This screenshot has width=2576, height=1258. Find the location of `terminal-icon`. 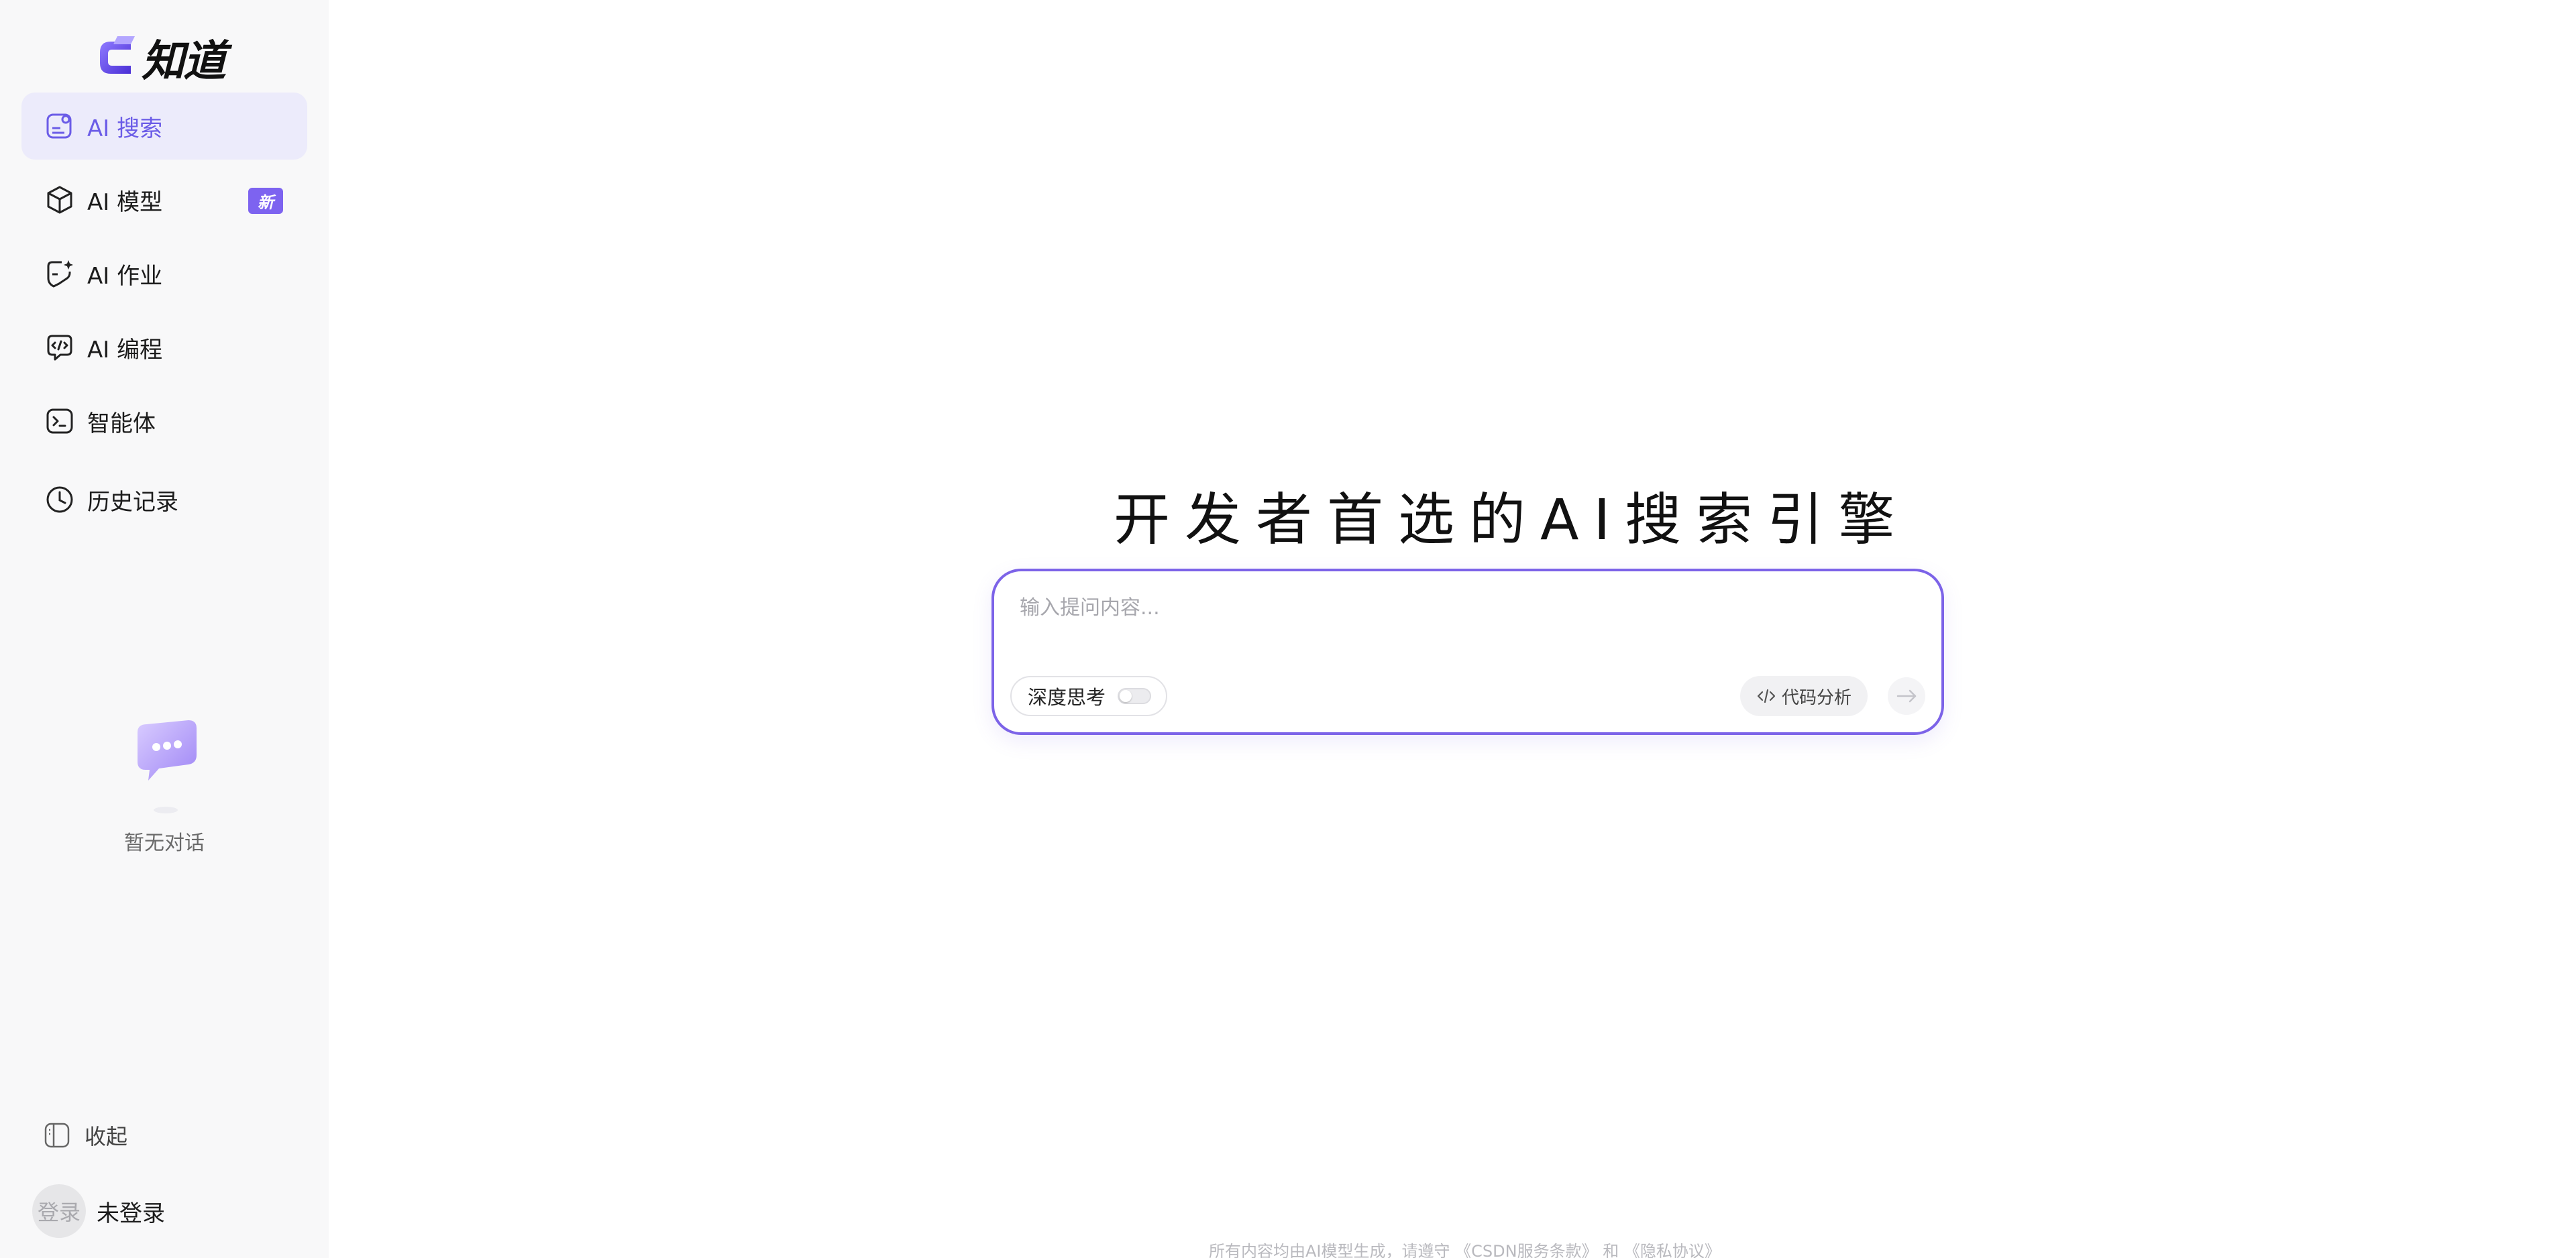

terminal-icon is located at coordinates (59, 421).